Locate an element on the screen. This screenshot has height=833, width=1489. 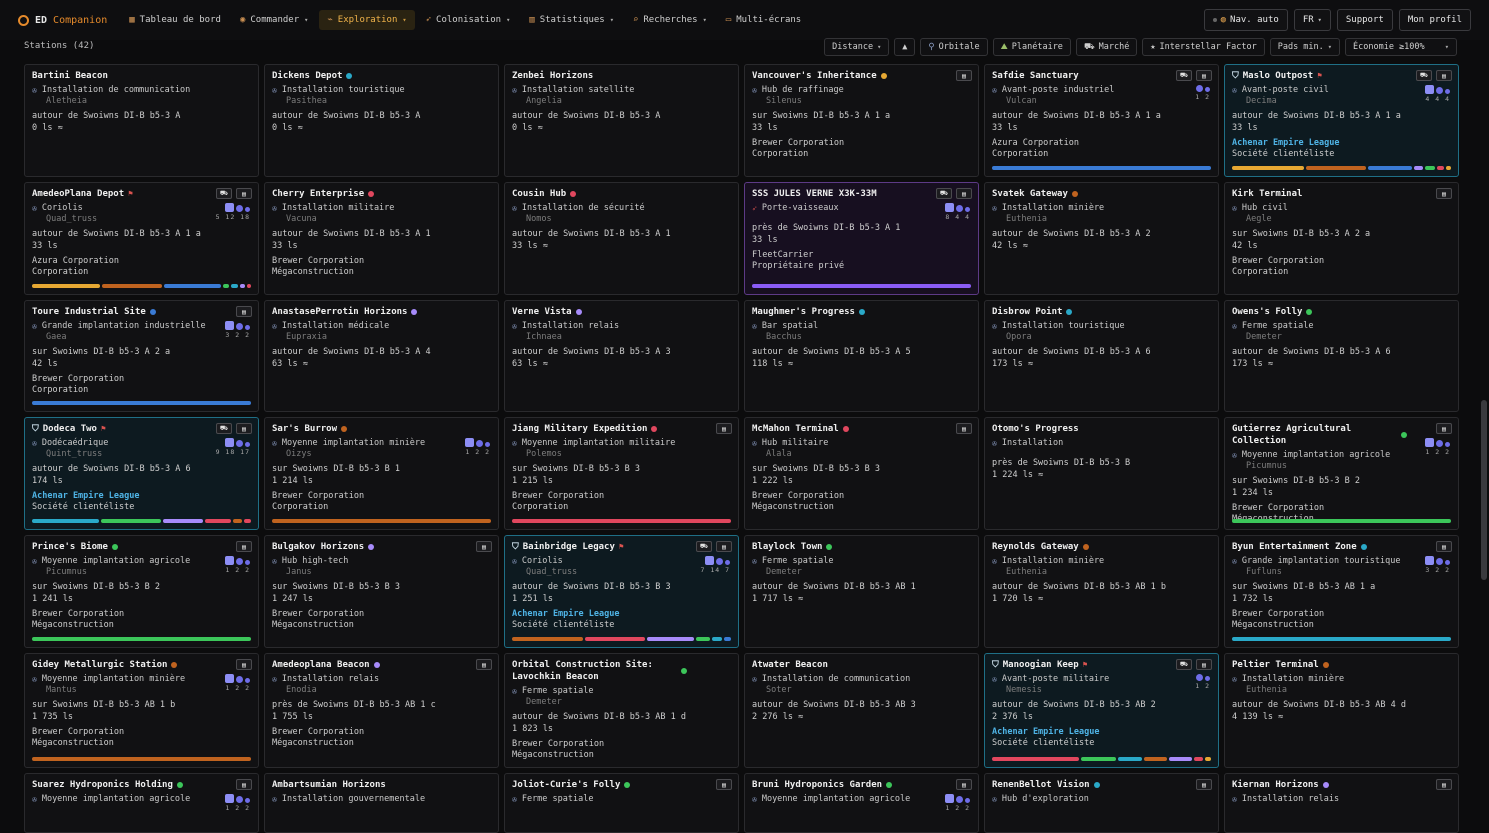
station-name: Disbrow Point is located at coordinates (1079, 312).